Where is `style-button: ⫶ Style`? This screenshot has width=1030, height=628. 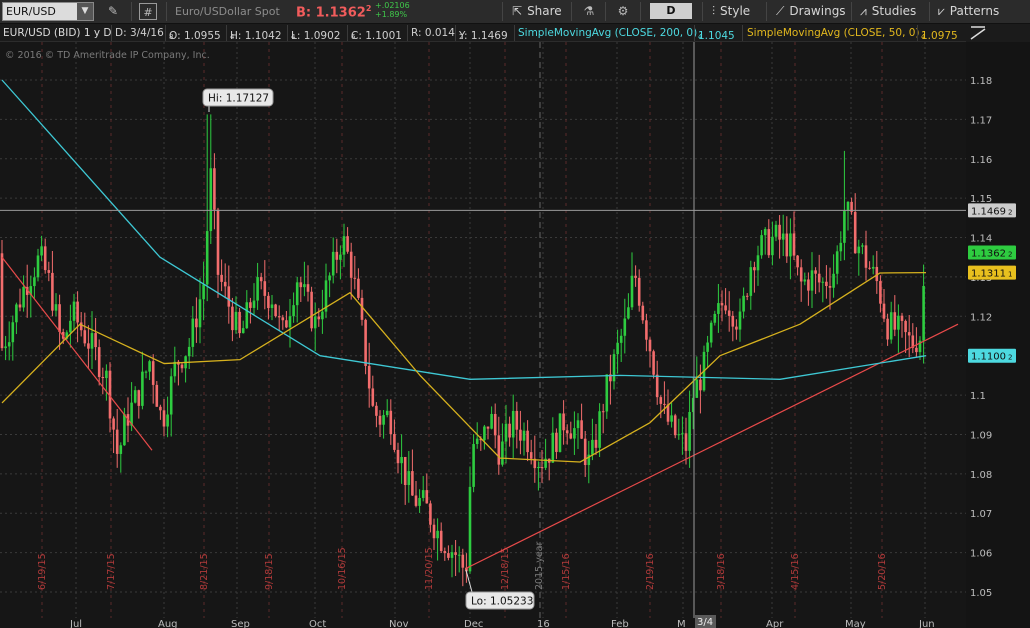
style-button: ⫶ Style is located at coordinates (731, 11).